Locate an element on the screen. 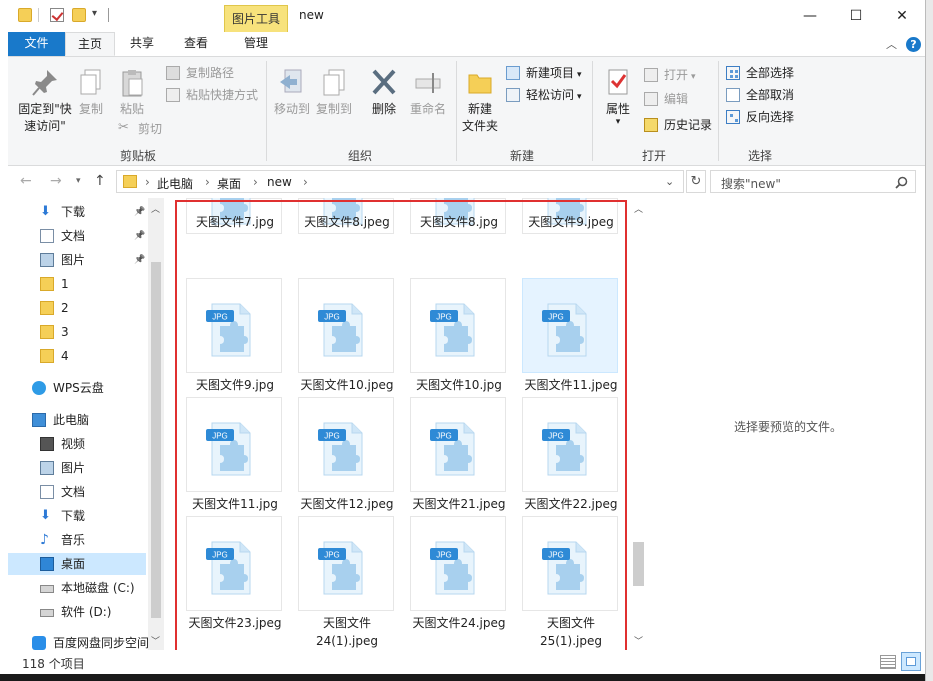  chevron-down-icon: ▾ is located at coordinates (579, 97).